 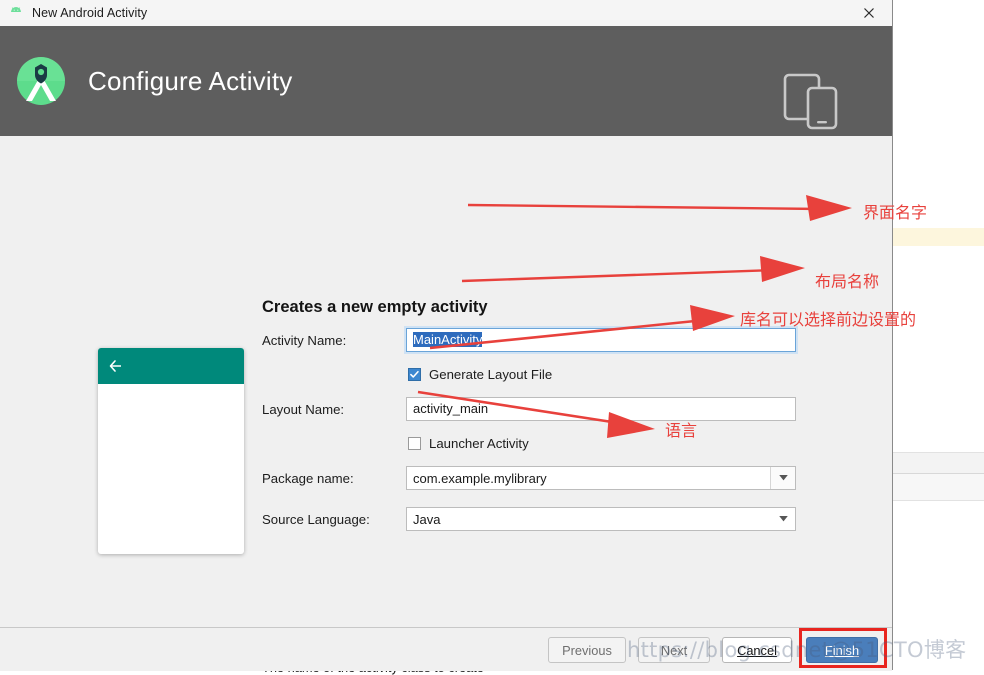 What do you see at coordinates (479, 443) in the screenshot?
I see `launcher-activity-label: Launcher Activity` at bounding box center [479, 443].